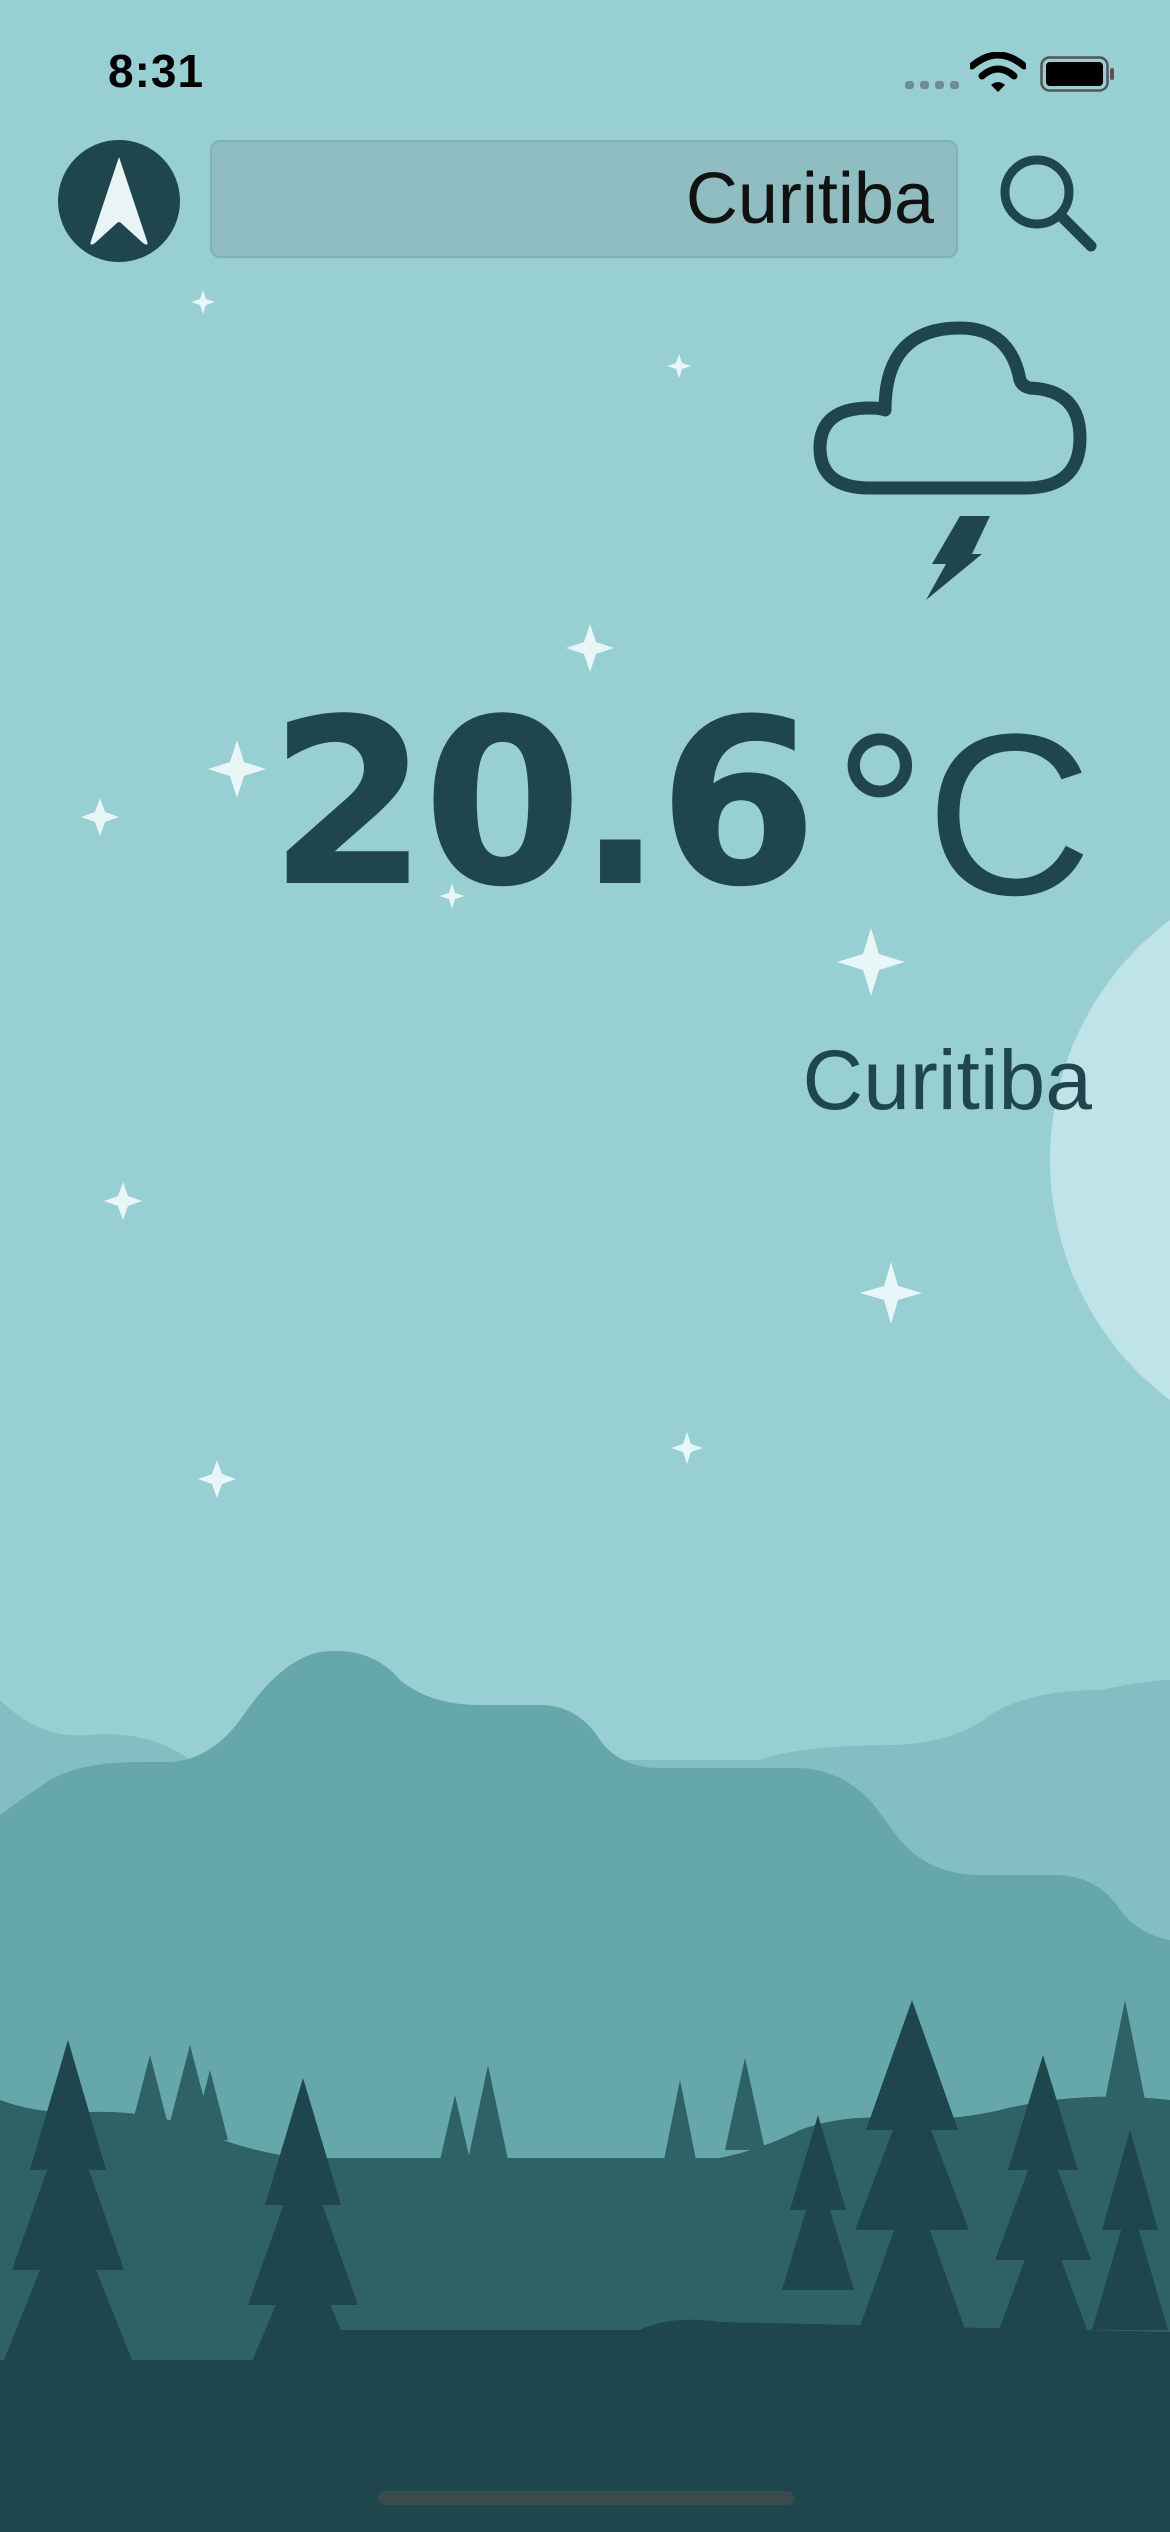 The height and width of the screenshot is (2532, 1170). Describe the element at coordinates (156, 71) in the screenshot. I see `status-time: 8:31` at that location.